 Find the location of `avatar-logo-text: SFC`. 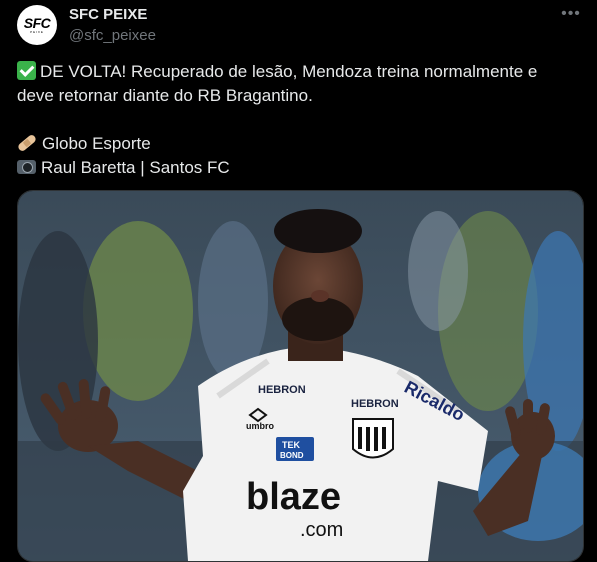

avatar-logo-text: SFC is located at coordinates (37, 23).